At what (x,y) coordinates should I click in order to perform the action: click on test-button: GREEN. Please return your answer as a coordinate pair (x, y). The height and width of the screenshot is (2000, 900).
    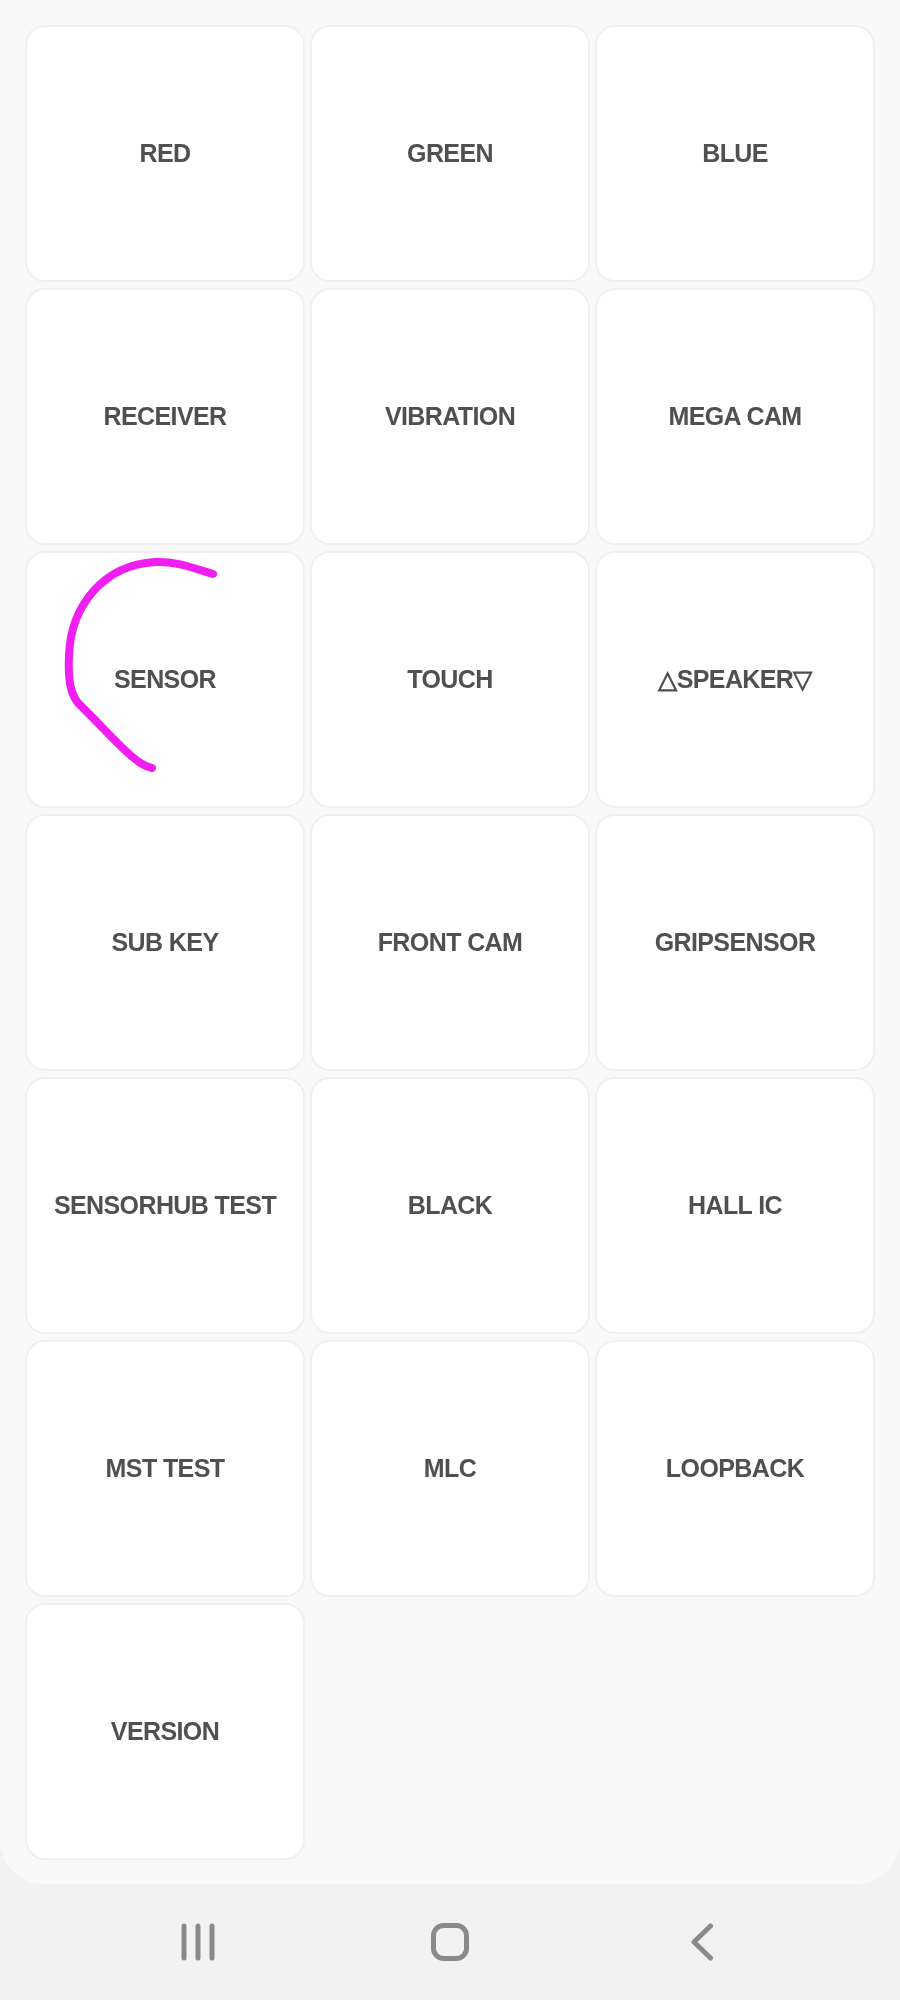
    Looking at the image, I should click on (450, 153).